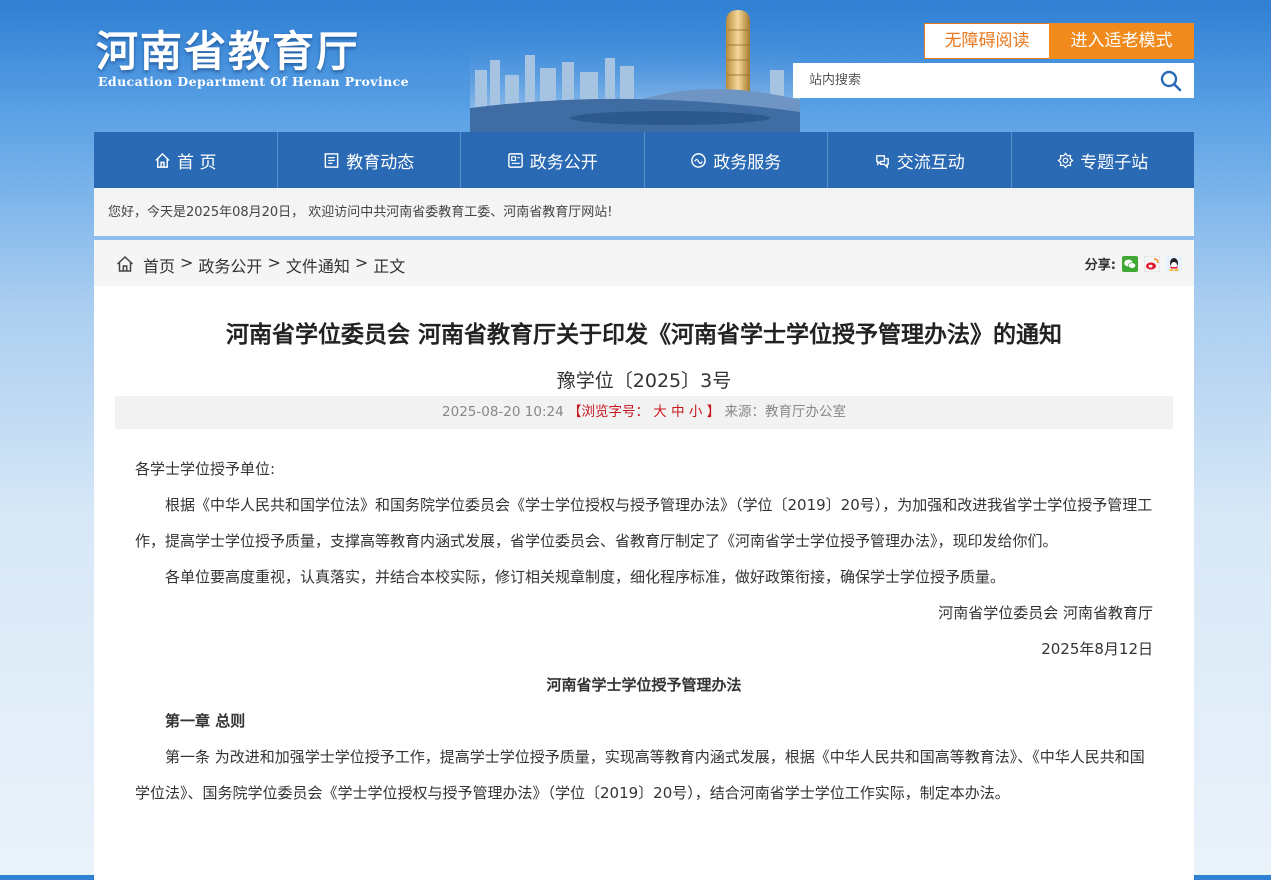 The width and height of the screenshot is (1271, 880). Describe the element at coordinates (515, 160) in the screenshot. I see `gov-open-icon` at that location.